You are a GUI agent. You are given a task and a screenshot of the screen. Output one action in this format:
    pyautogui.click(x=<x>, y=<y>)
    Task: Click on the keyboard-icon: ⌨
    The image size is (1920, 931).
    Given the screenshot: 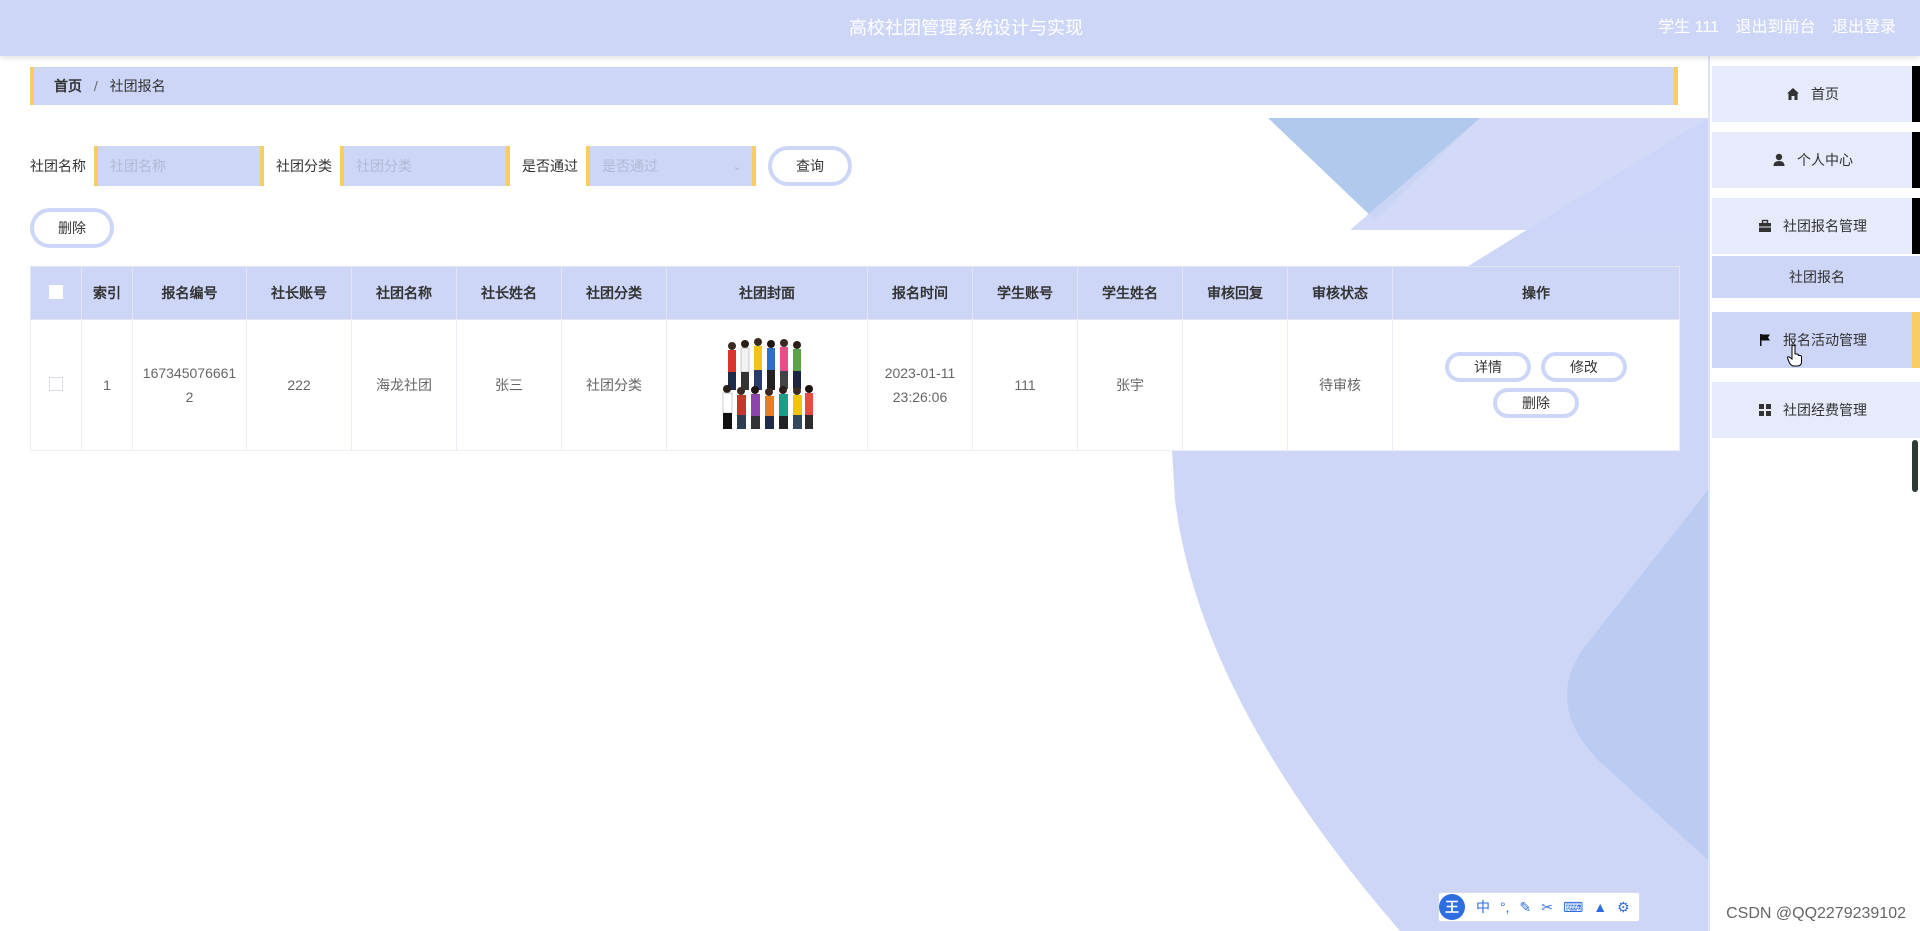 What is the action you would take?
    pyautogui.click(x=1573, y=907)
    